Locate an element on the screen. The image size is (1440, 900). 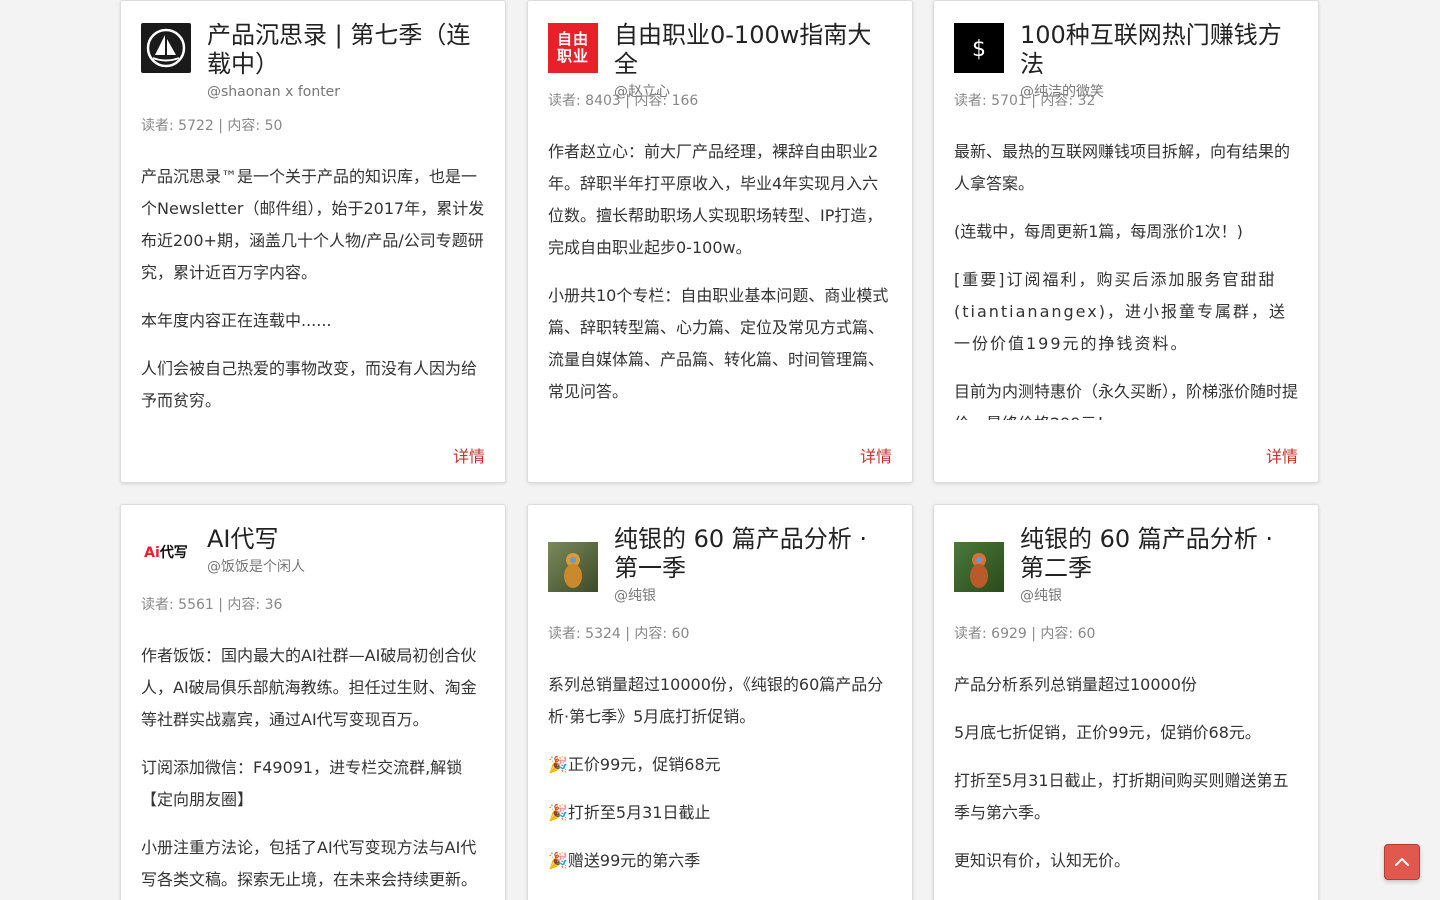
desc-paragraph: 🎉正价99元，促销68元 is located at coordinates (634, 764).